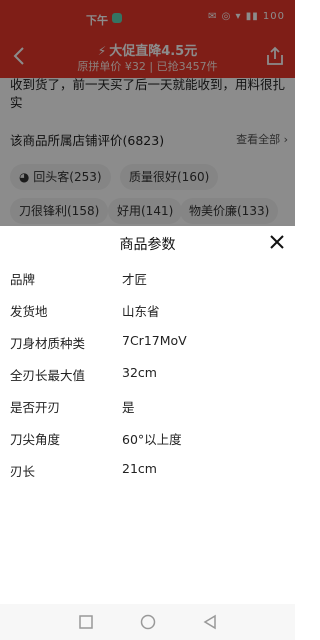 Image resolution: width=320 pixels, height=640 pixels. What do you see at coordinates (48, 343) in the screenshot?
I see `param-key: 刀身材质种类` at bounding box center [48, 343].